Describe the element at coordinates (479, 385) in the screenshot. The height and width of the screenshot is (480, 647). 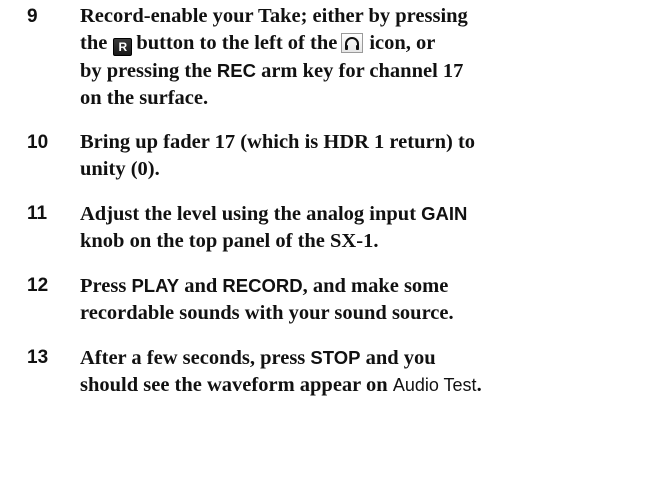
I see `step-text: .` at that location.